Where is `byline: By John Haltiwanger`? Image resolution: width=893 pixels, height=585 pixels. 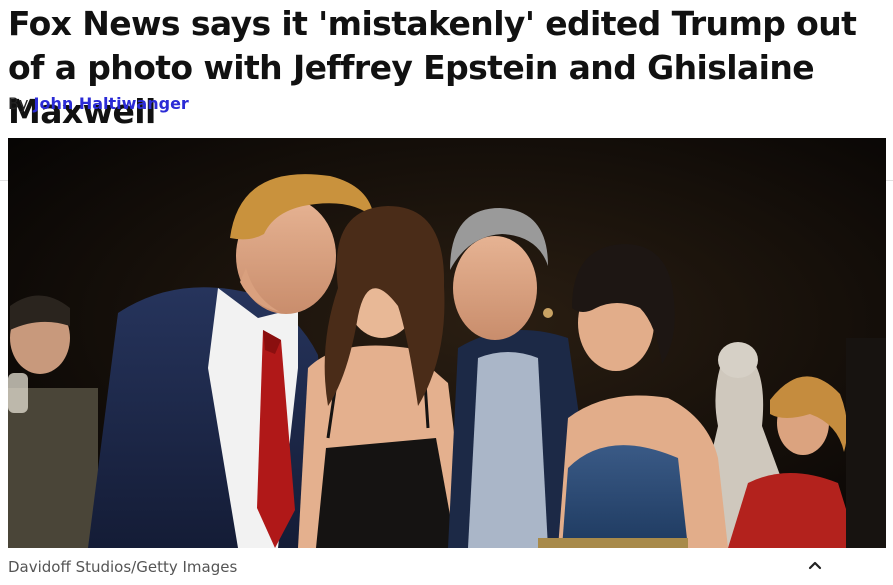 byline: By John Haltiwanger is located at coordinates (98, 103).